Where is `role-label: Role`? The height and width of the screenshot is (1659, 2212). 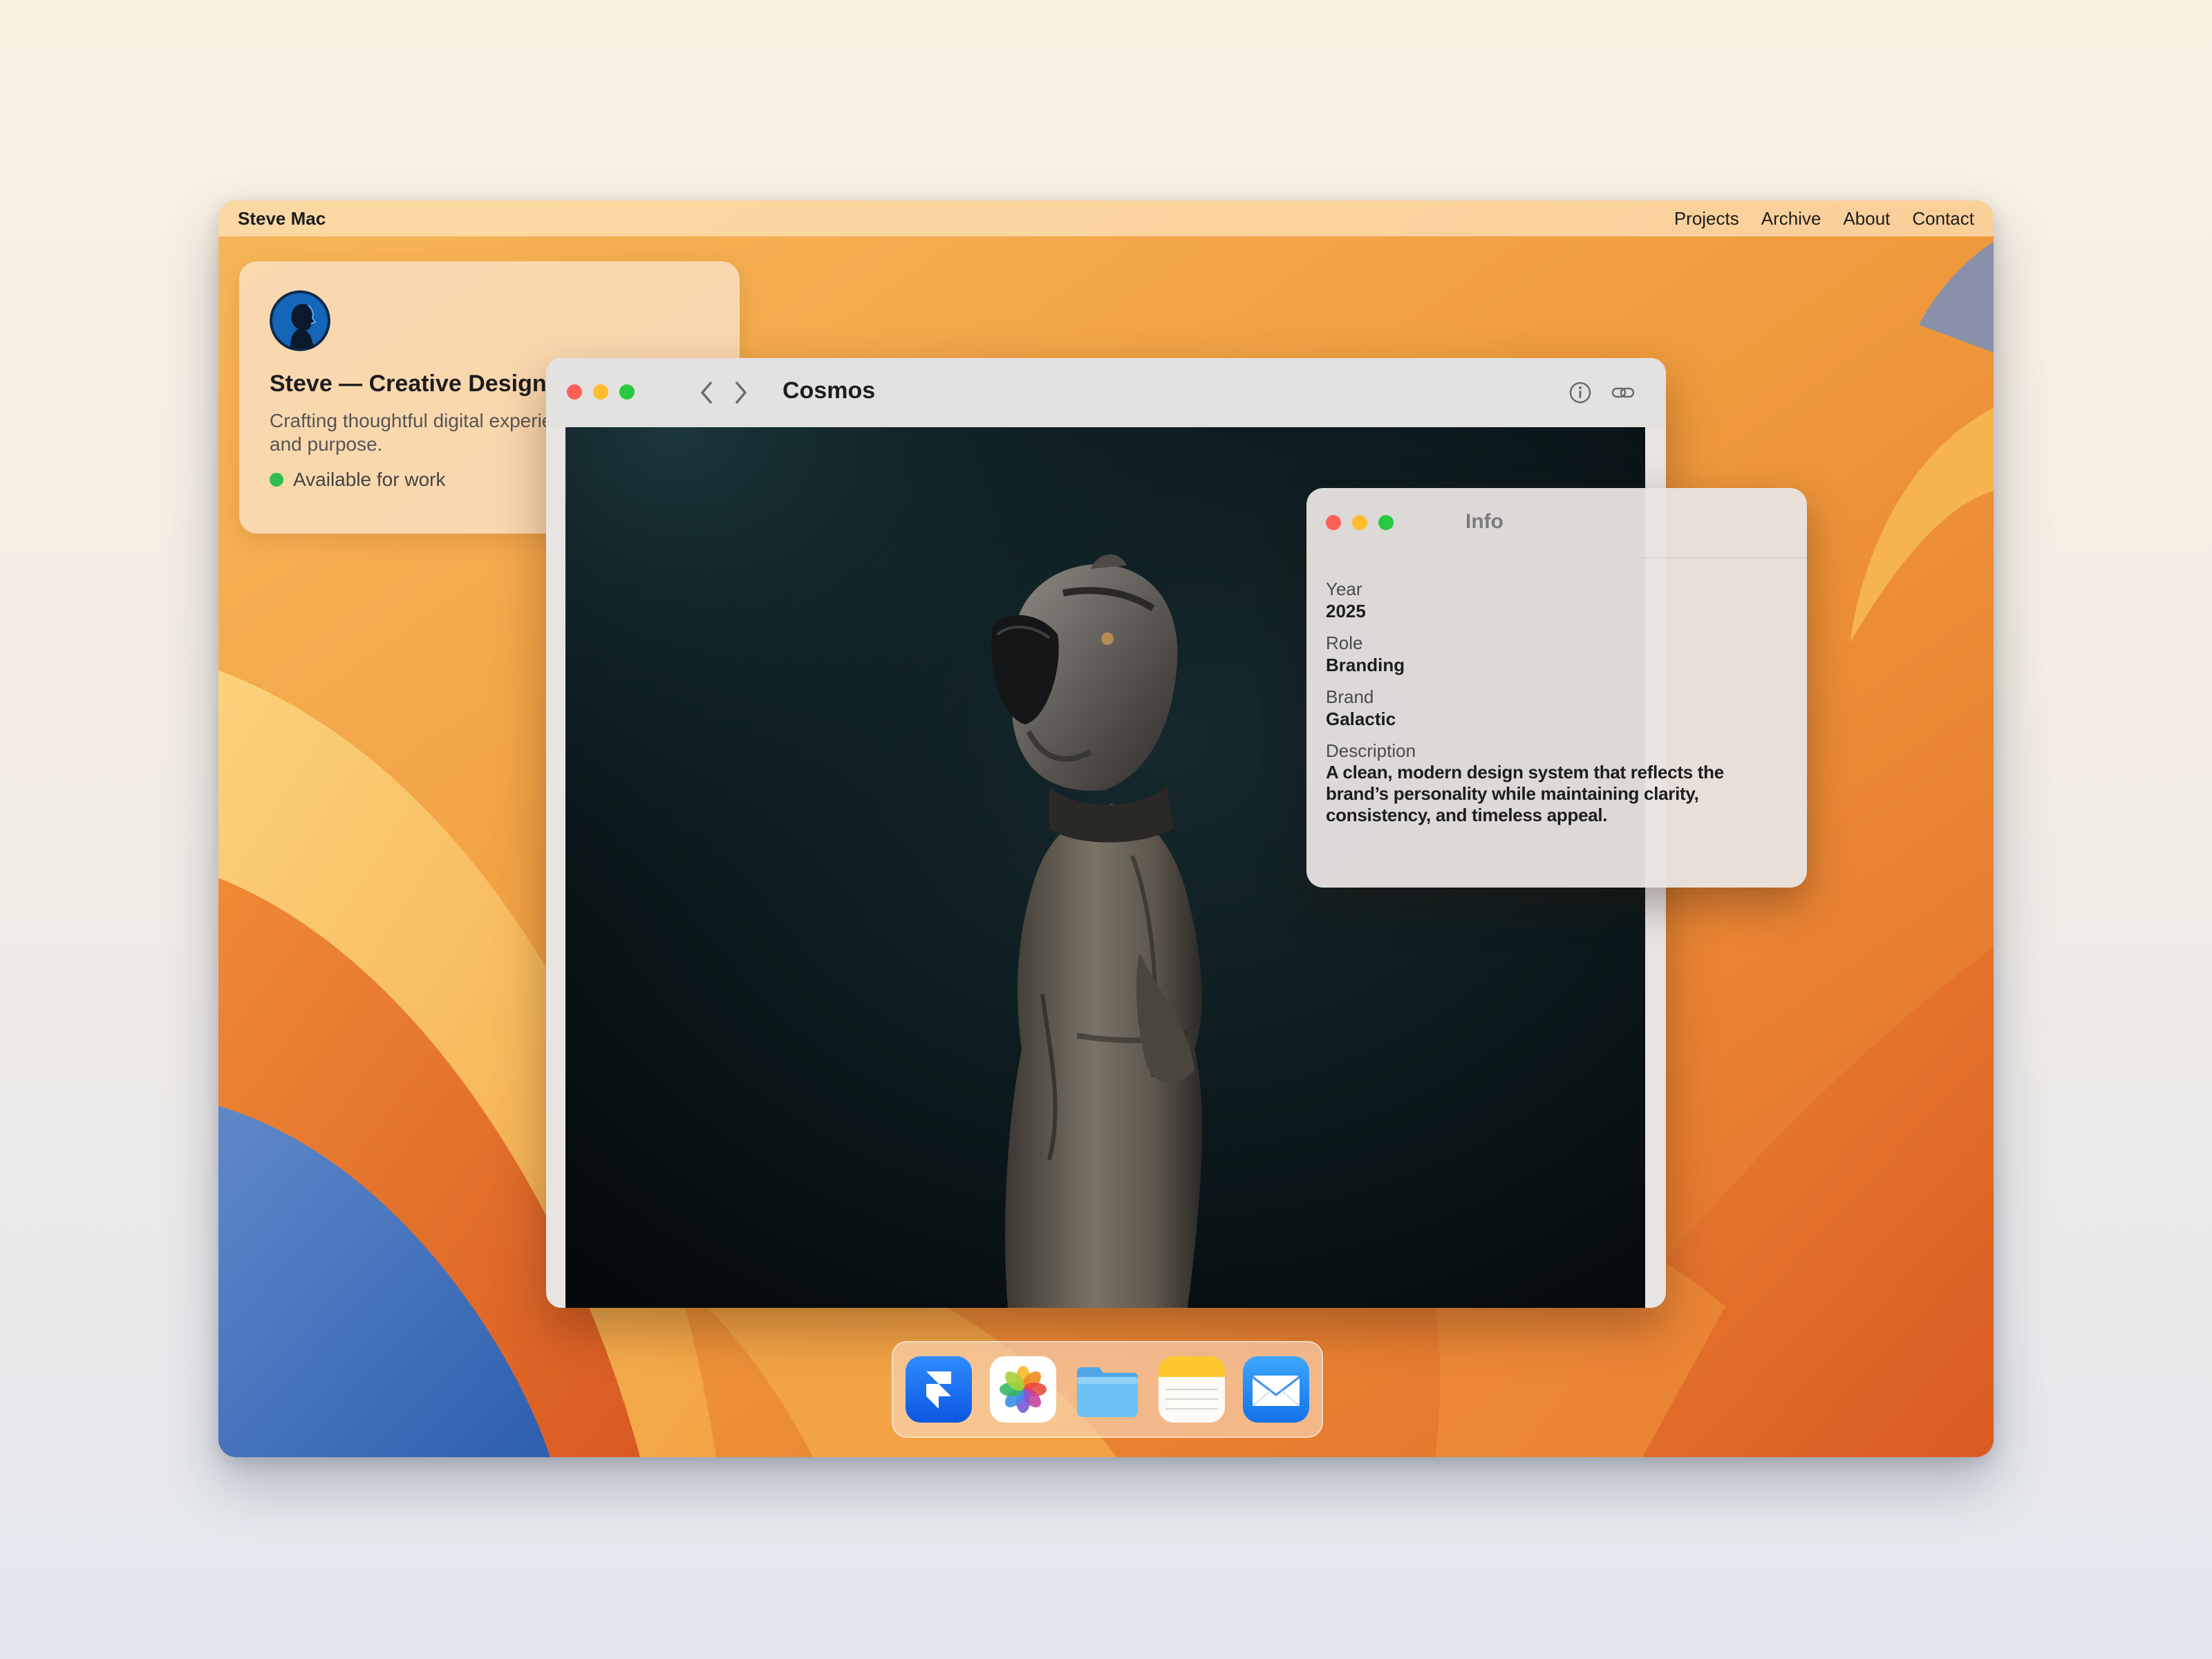
role-label: Role is located at coordinates (1344, 643).